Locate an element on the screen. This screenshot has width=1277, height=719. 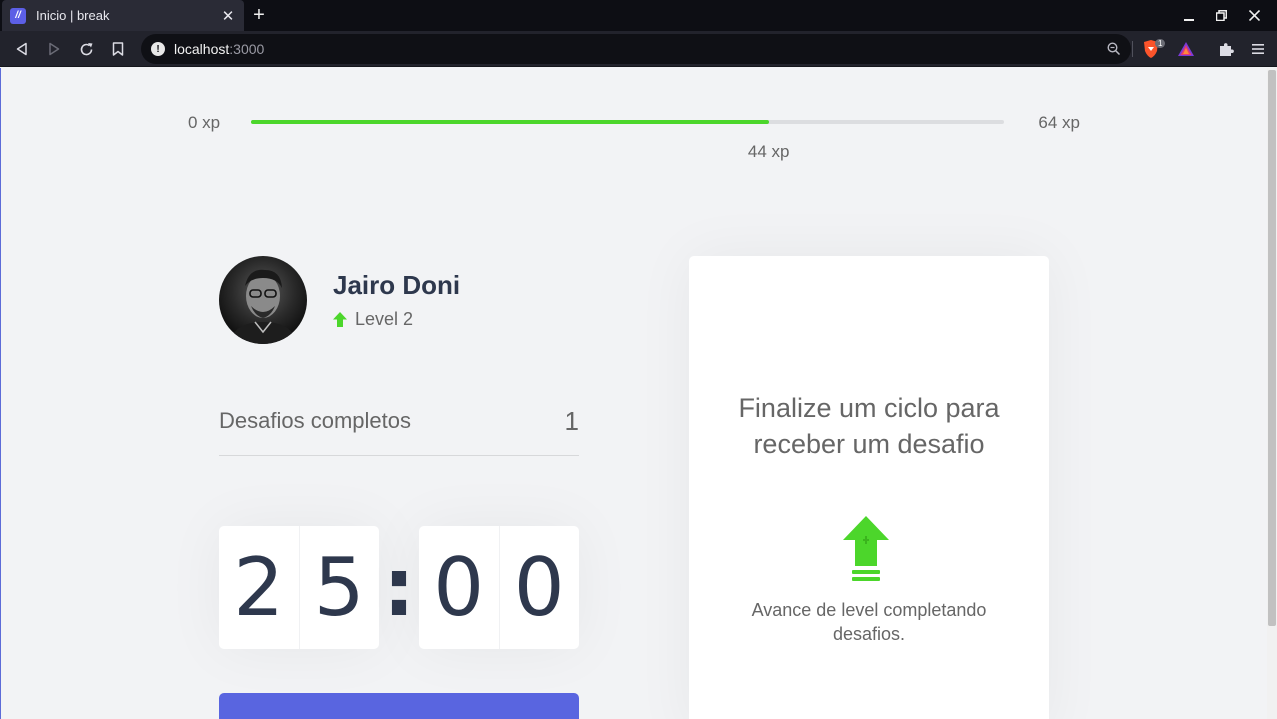
puzzle-icon is located at coordinates (1227, 49).